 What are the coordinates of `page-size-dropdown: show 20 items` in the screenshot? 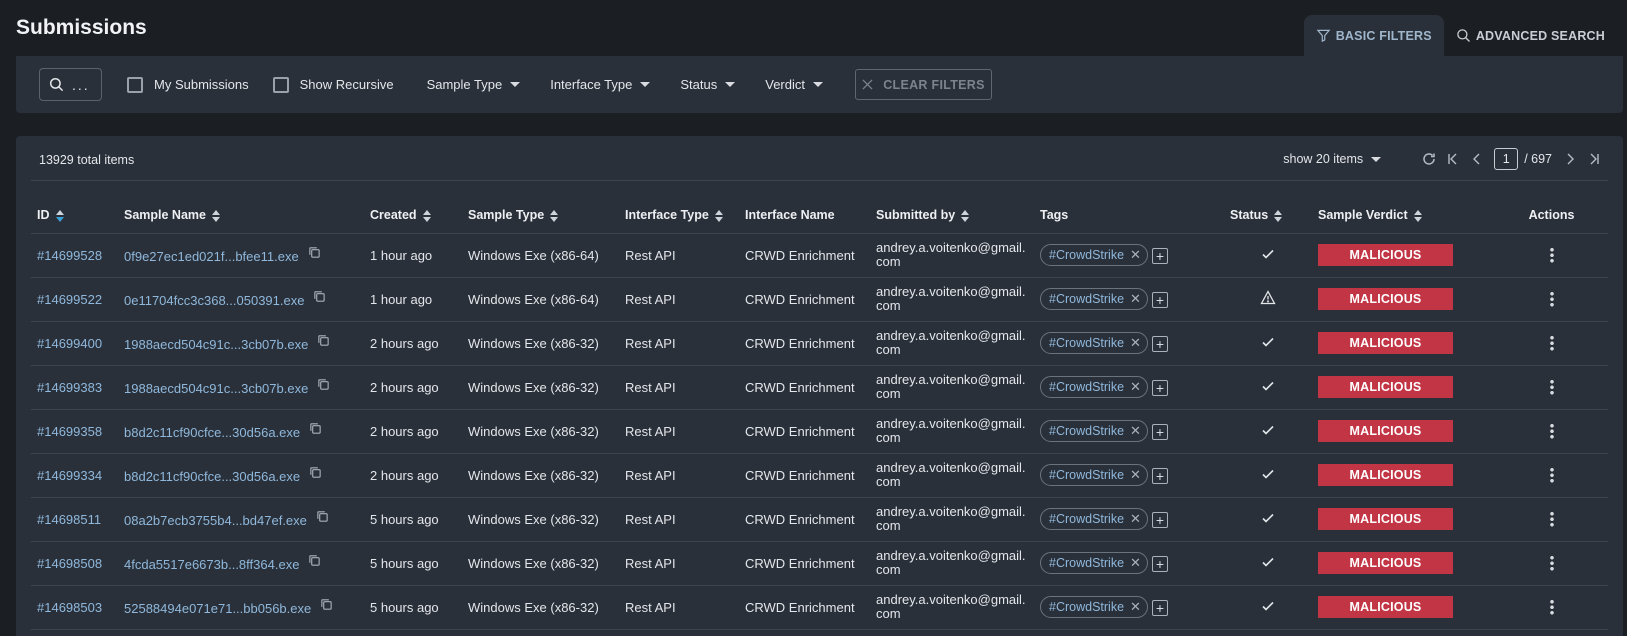 It's located at (1332, 159).